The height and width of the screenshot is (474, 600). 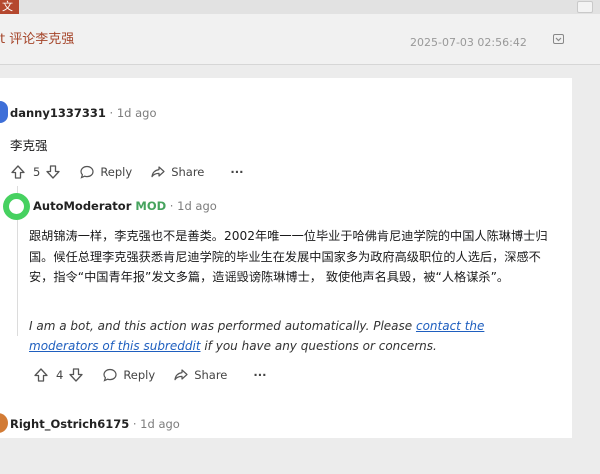 What do you see at coordinates (468, 42) in the screenshot?
I see `post-timestamp: 2025-07-03 02:56:42` at bounding box center [468, 42].